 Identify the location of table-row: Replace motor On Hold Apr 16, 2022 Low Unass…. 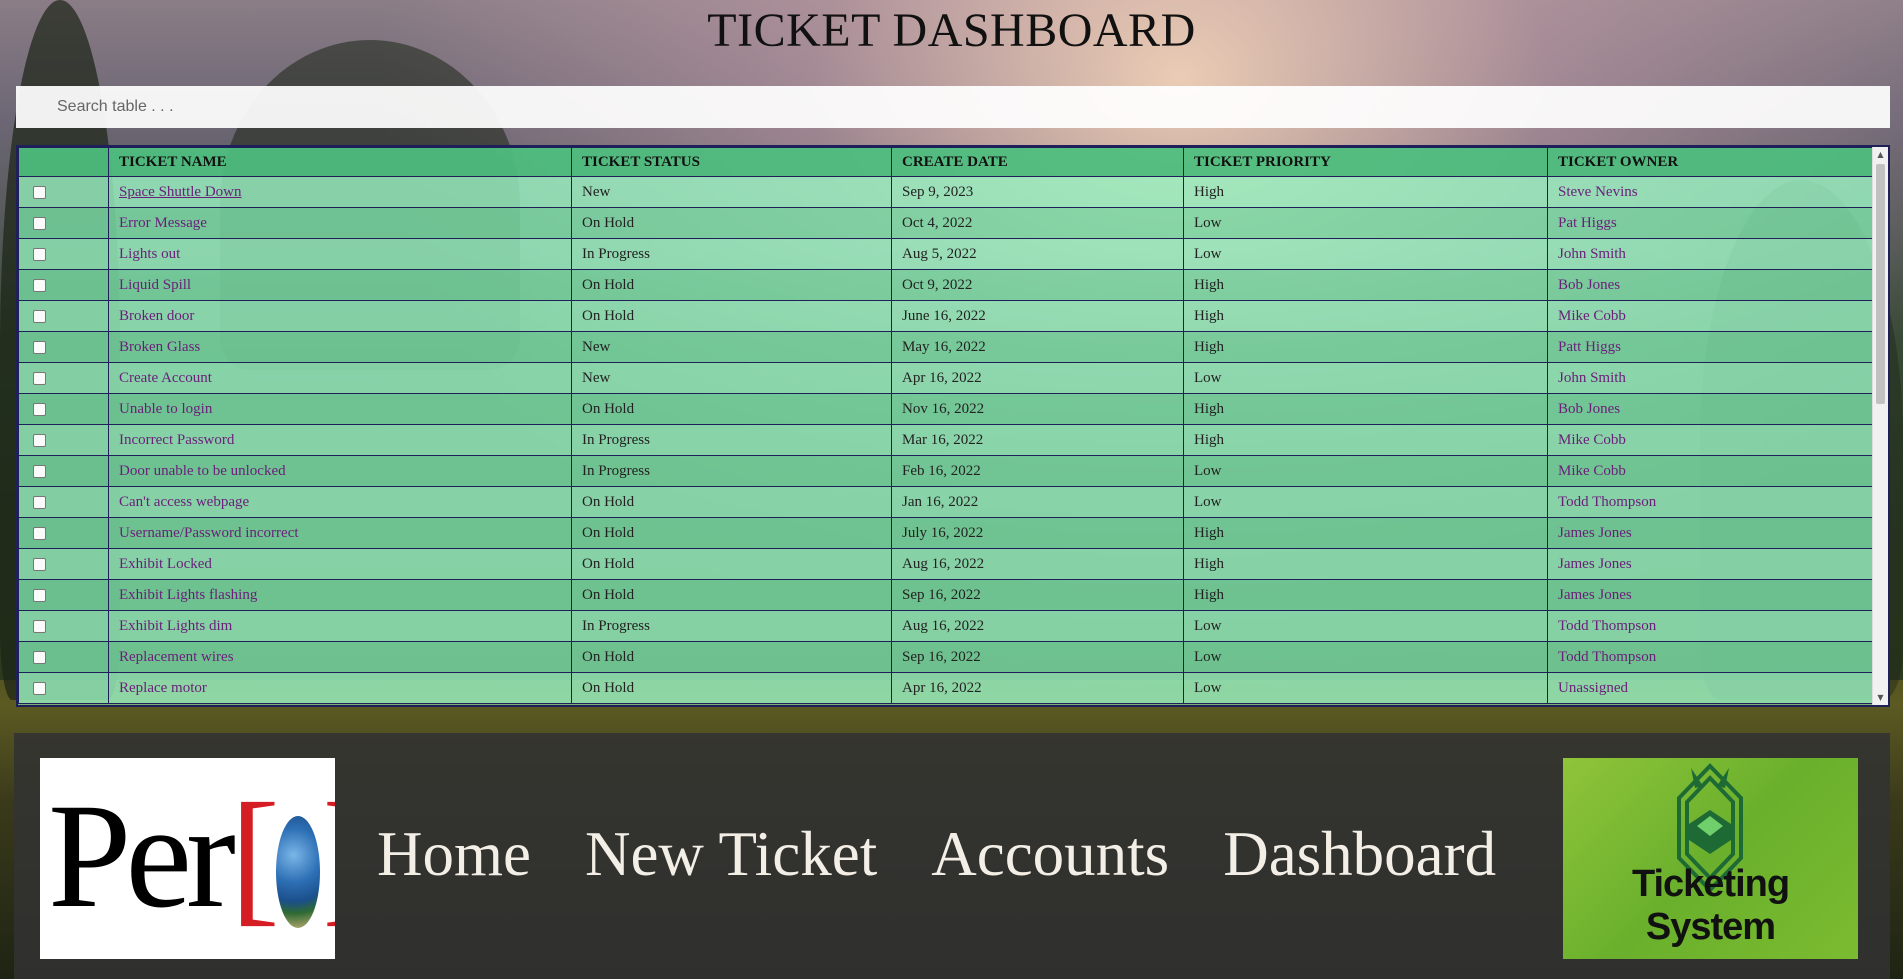
(948, 688).